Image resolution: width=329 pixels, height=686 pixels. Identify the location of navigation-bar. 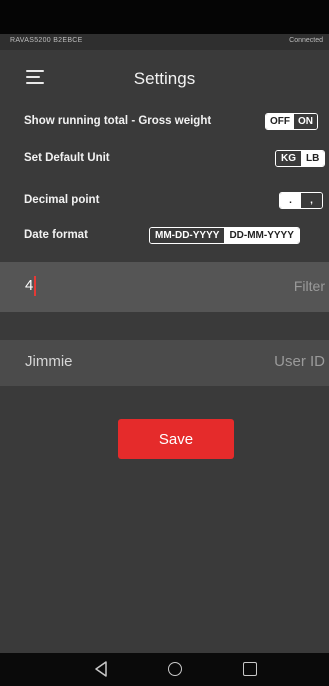
(164, 669).